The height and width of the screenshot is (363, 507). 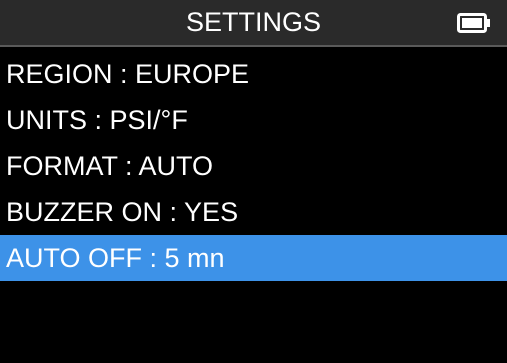 What do you see at coordinates (148, 120) in the screenshot?
I see `menu-item-value: PSI/°F` at bounding box center [148, 120].